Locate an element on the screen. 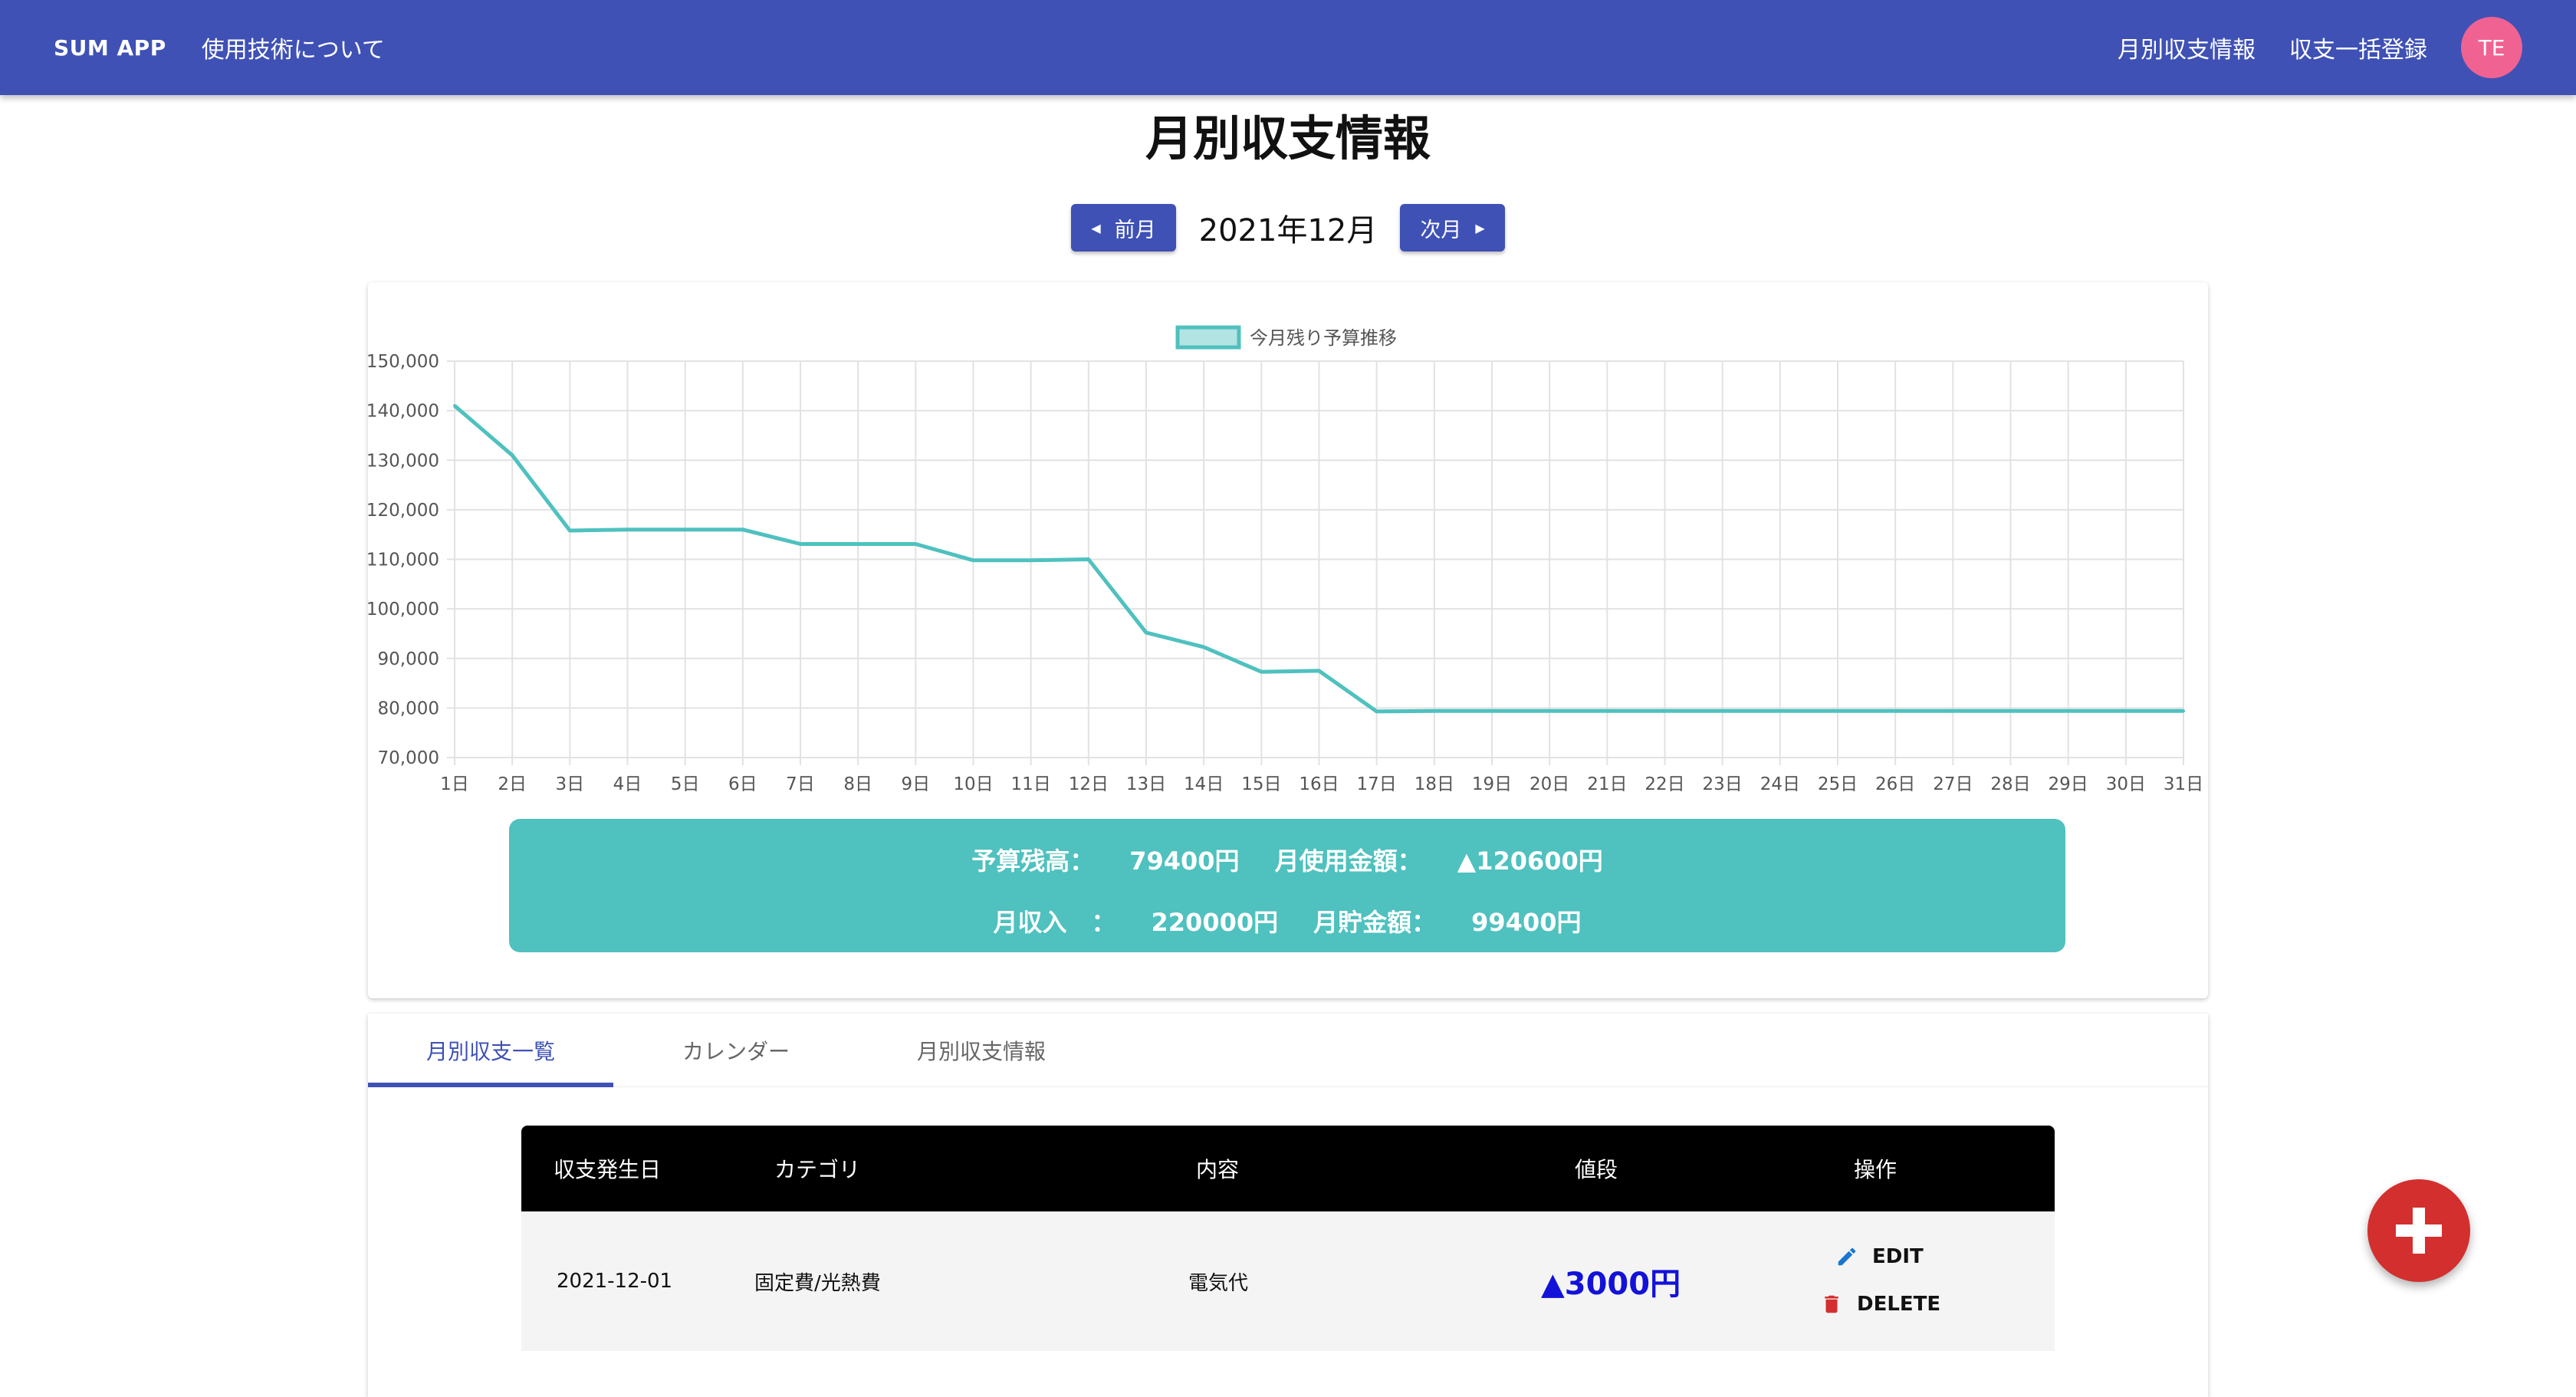 The width and height of the screenshot is (2576, 1397). nav-link-monthly: 月別収支情報 is located at coordinates (2187, 47).